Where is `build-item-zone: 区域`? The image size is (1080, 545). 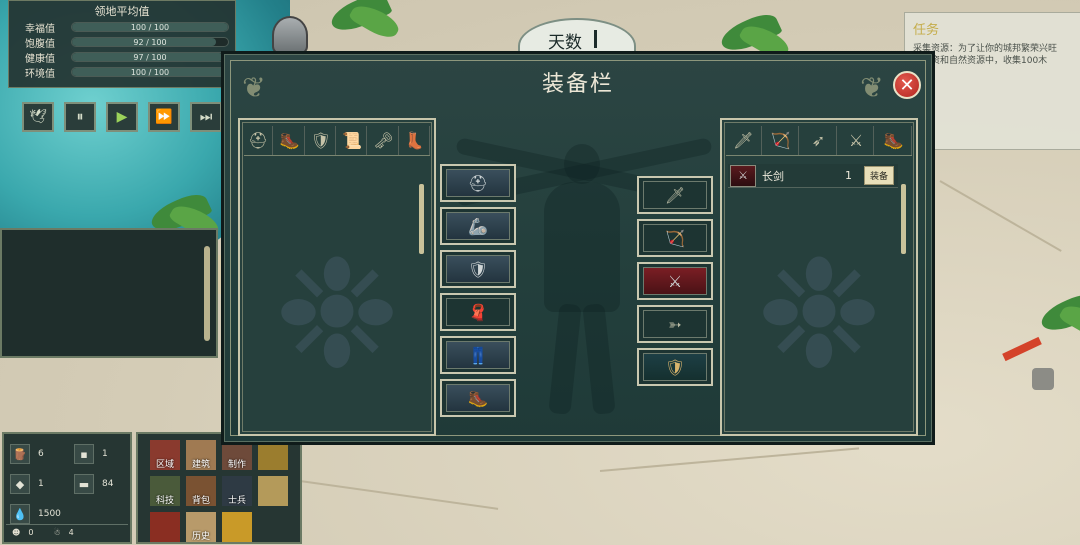 build-item-zone: 区域 is located at coordinates (165, 455).